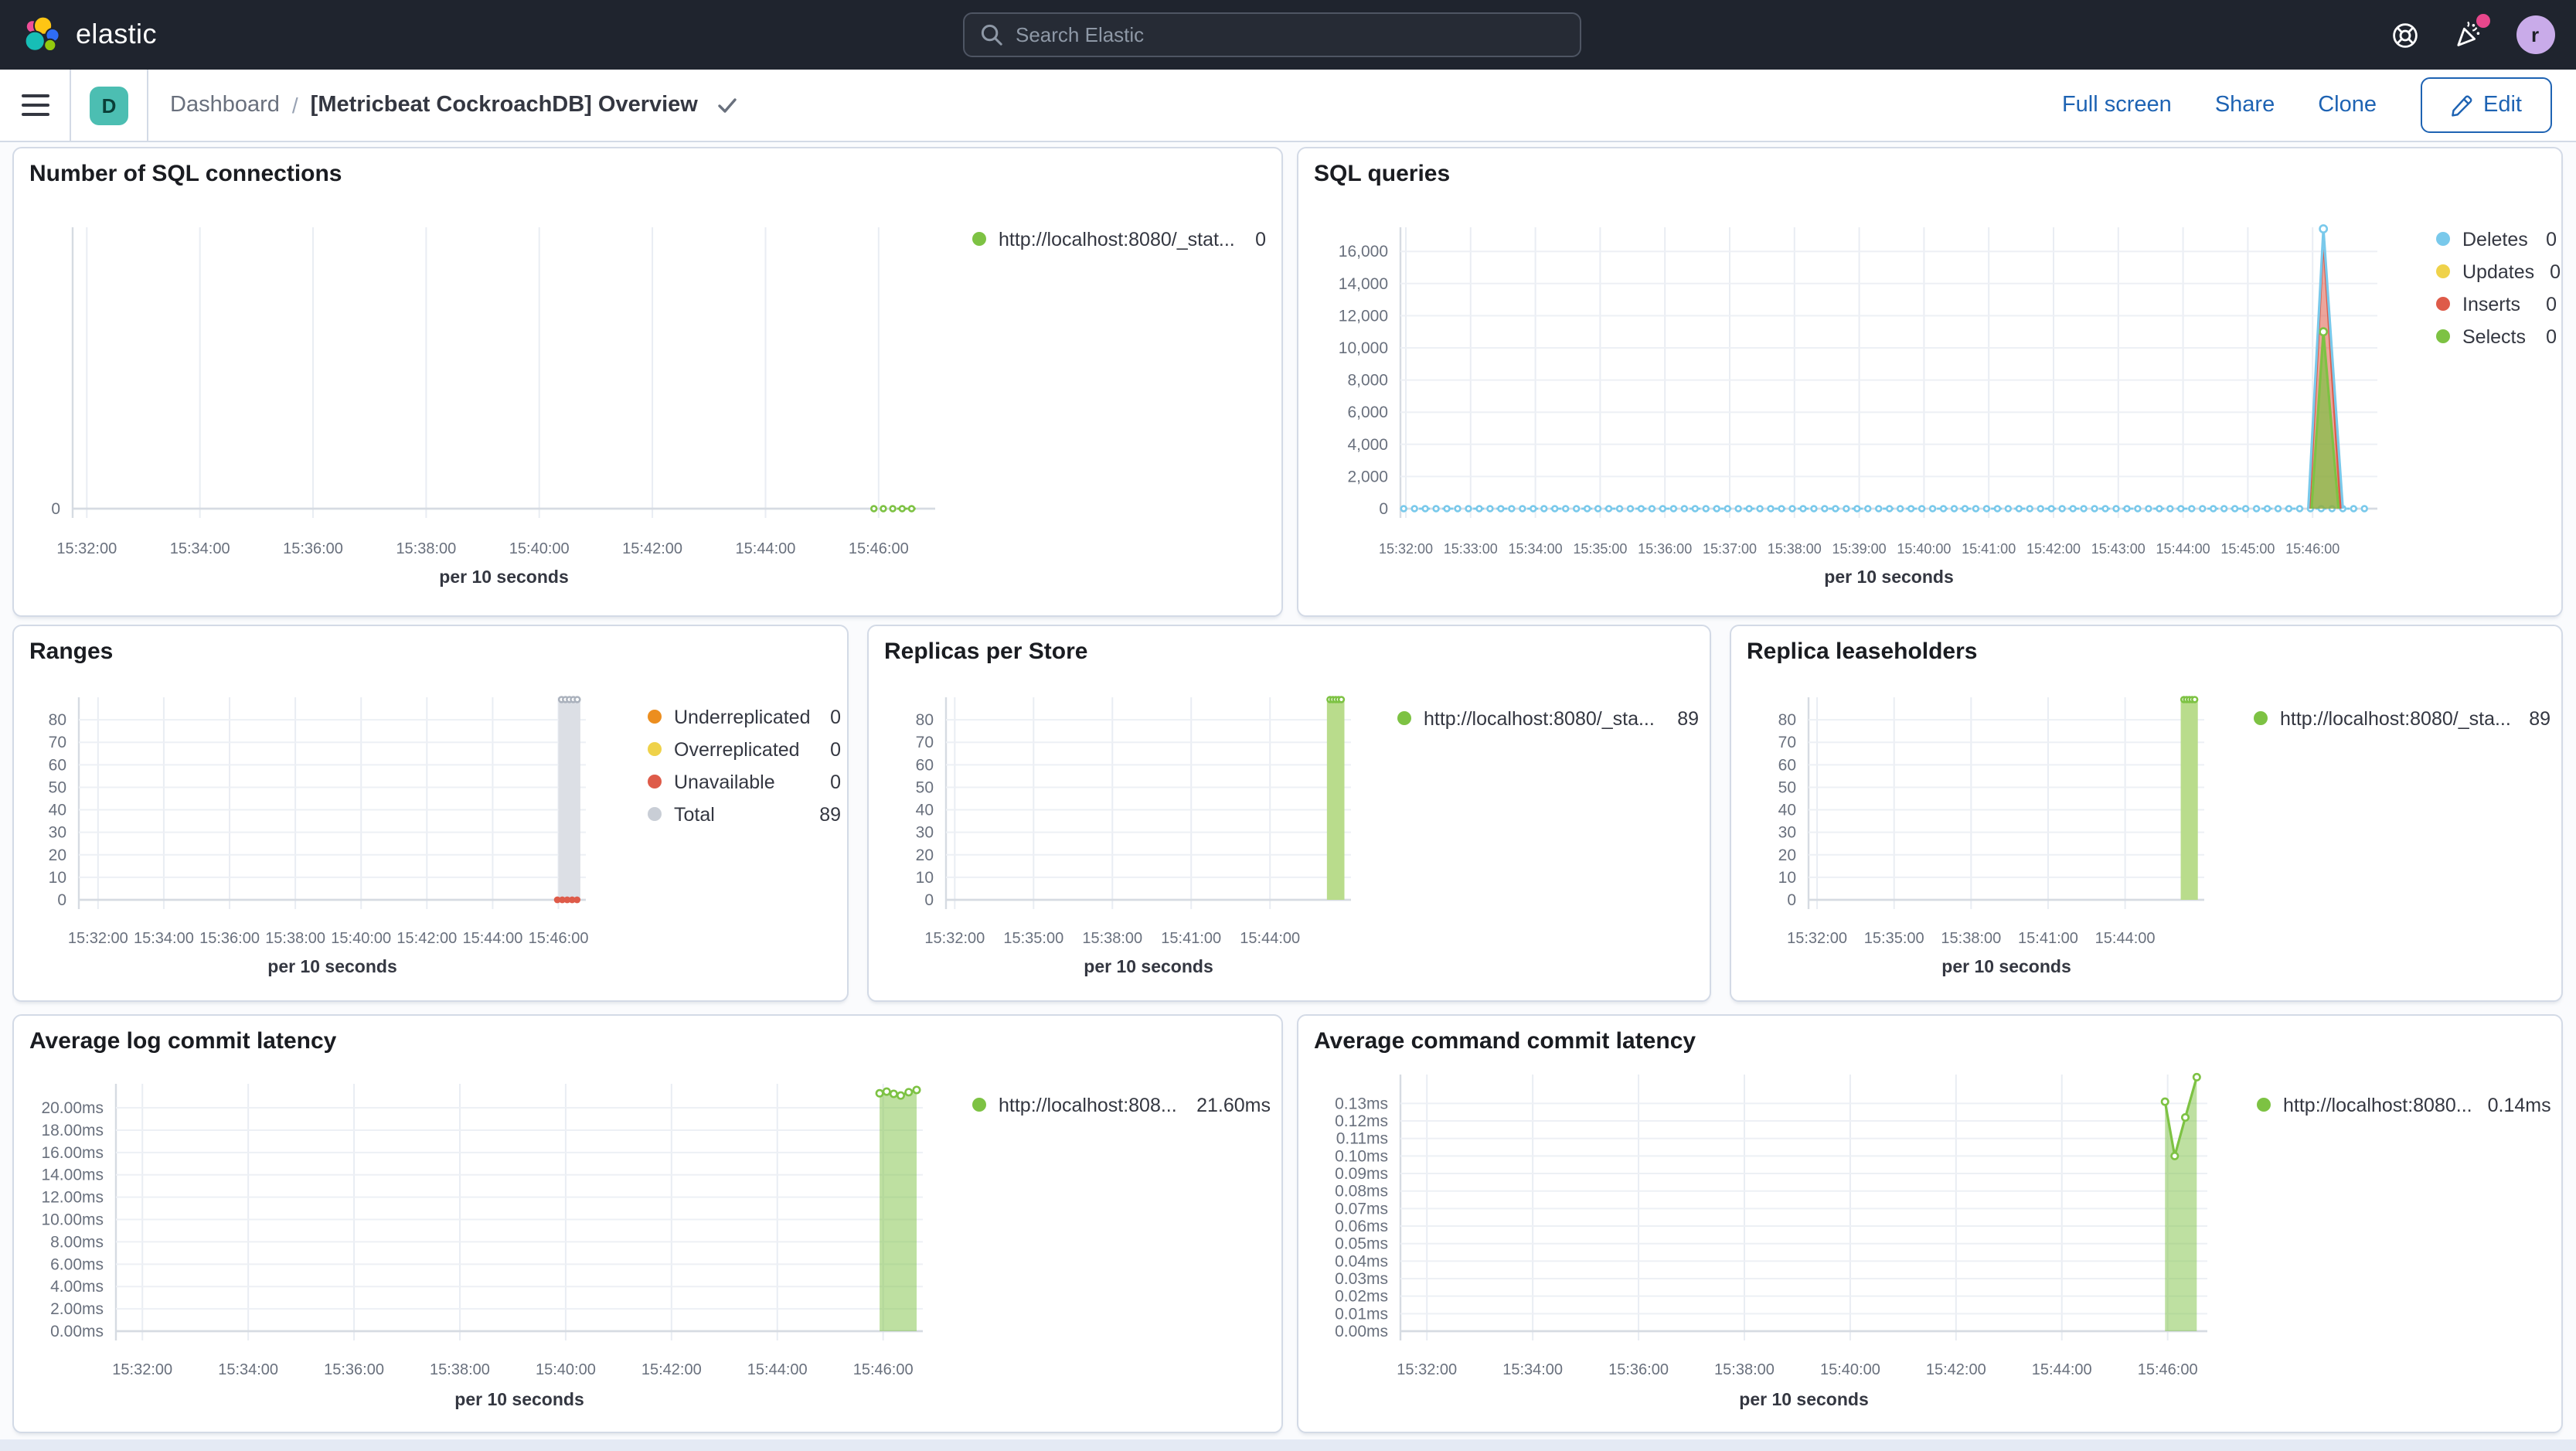  What do you see at coordinates (1787, 742) in the screenshot?
I see `svg-text: 70` at bounding box center [1787, 742].